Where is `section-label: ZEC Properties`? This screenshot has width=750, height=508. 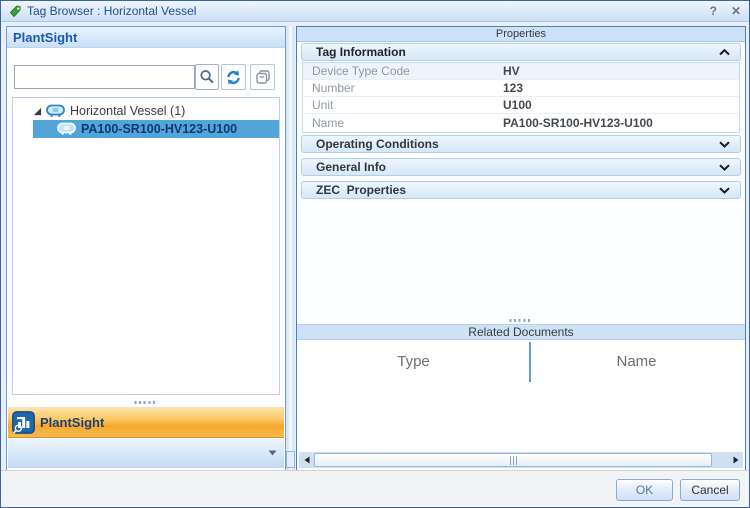
section-label: ZEC Properties is located at coordinates (361, 190).